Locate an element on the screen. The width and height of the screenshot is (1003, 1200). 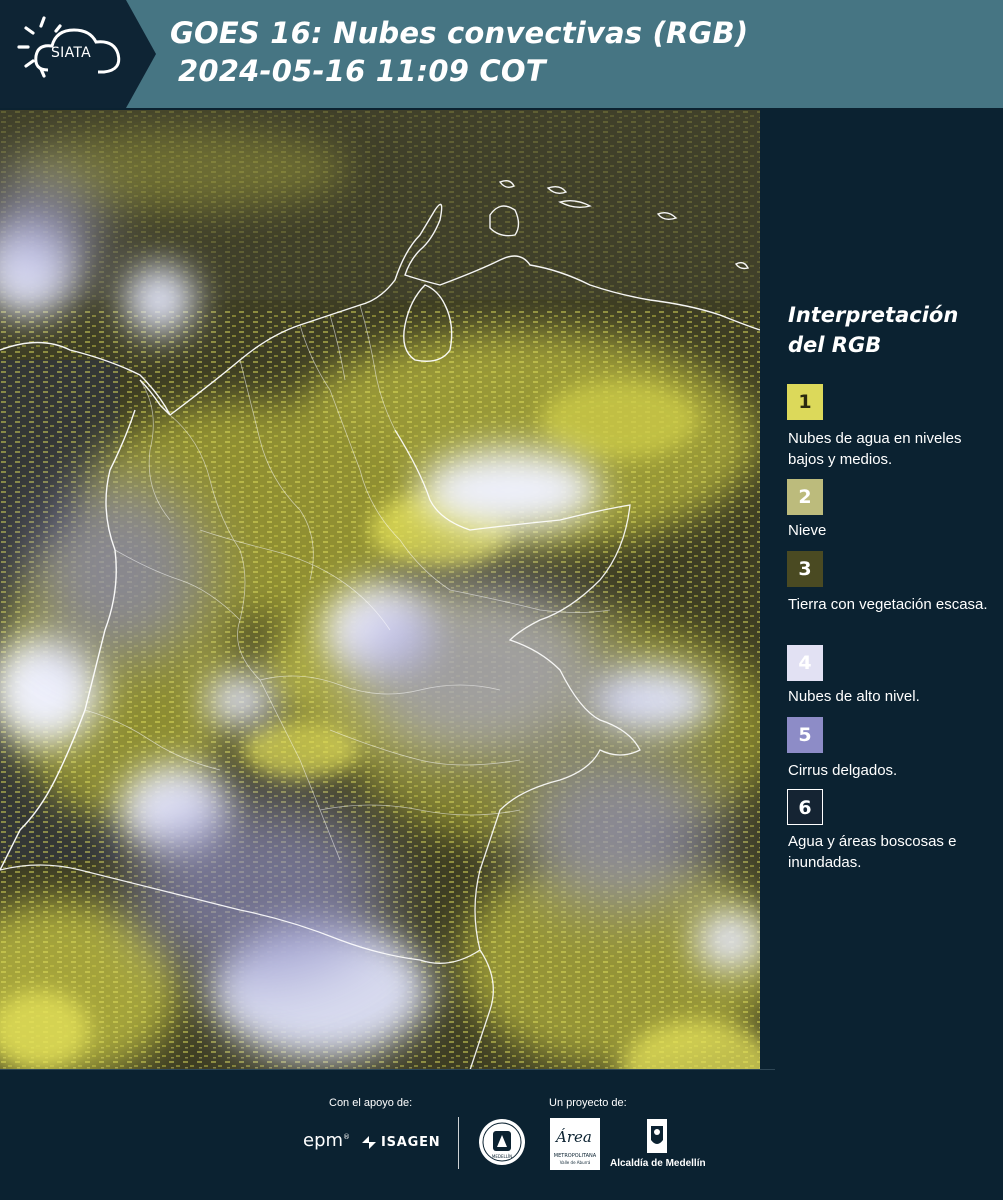
legend-swatch-6: 6 is located at coordinates (805, 807).